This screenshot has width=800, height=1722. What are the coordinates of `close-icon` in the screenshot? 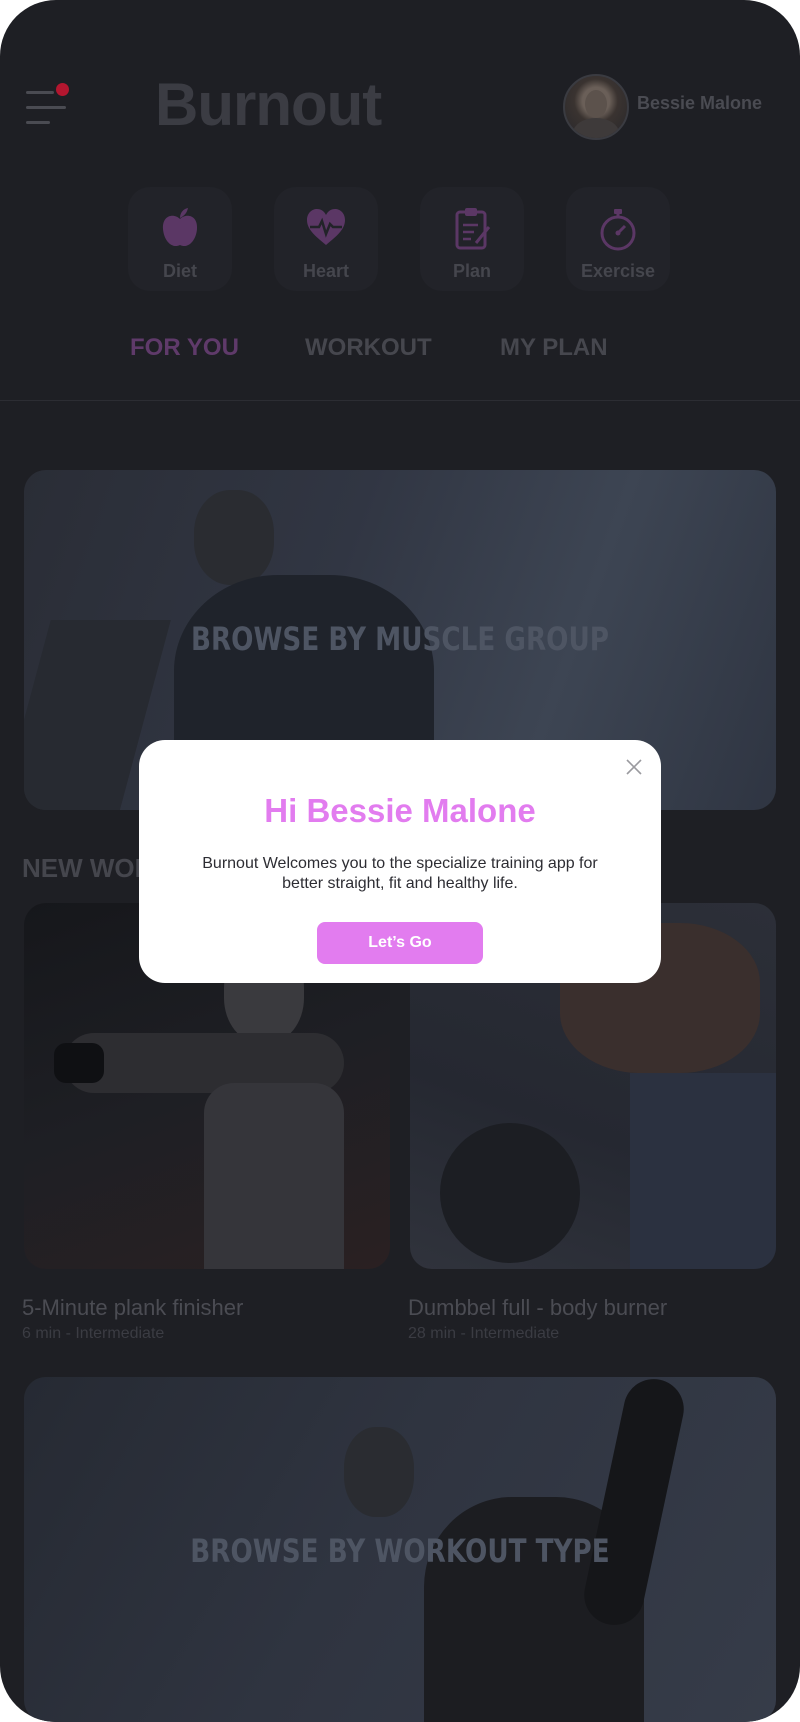 It's located at (634, 767).